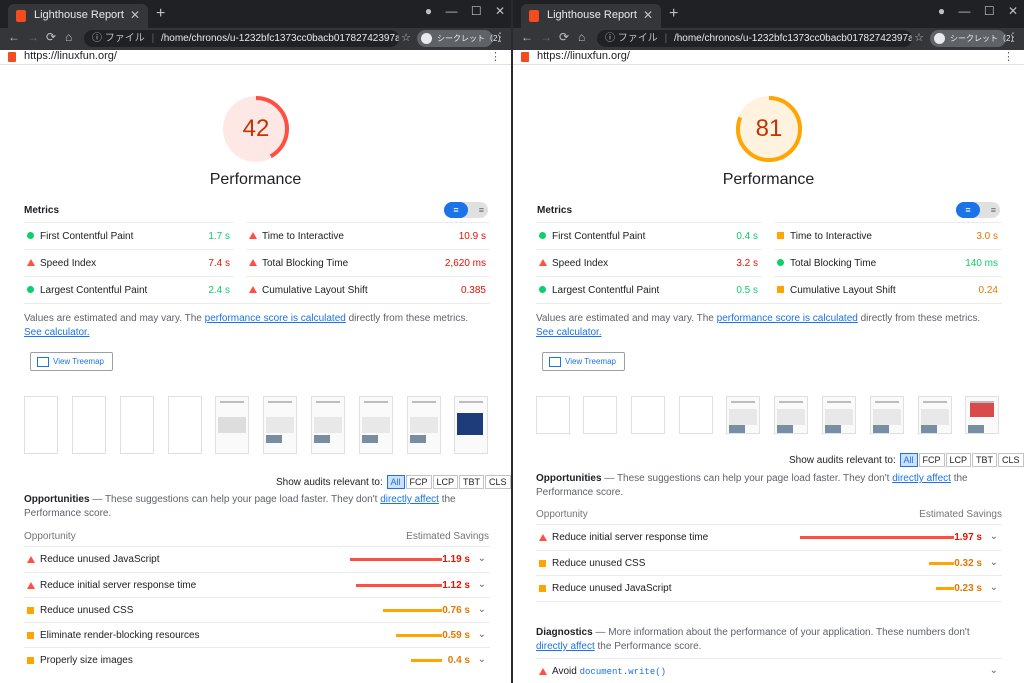  What do you see at coordinates (769, 670) in the screenshot?
I see `diagnostic-row: Avoid document.write() ⌄` at bounding box center [769, 670].